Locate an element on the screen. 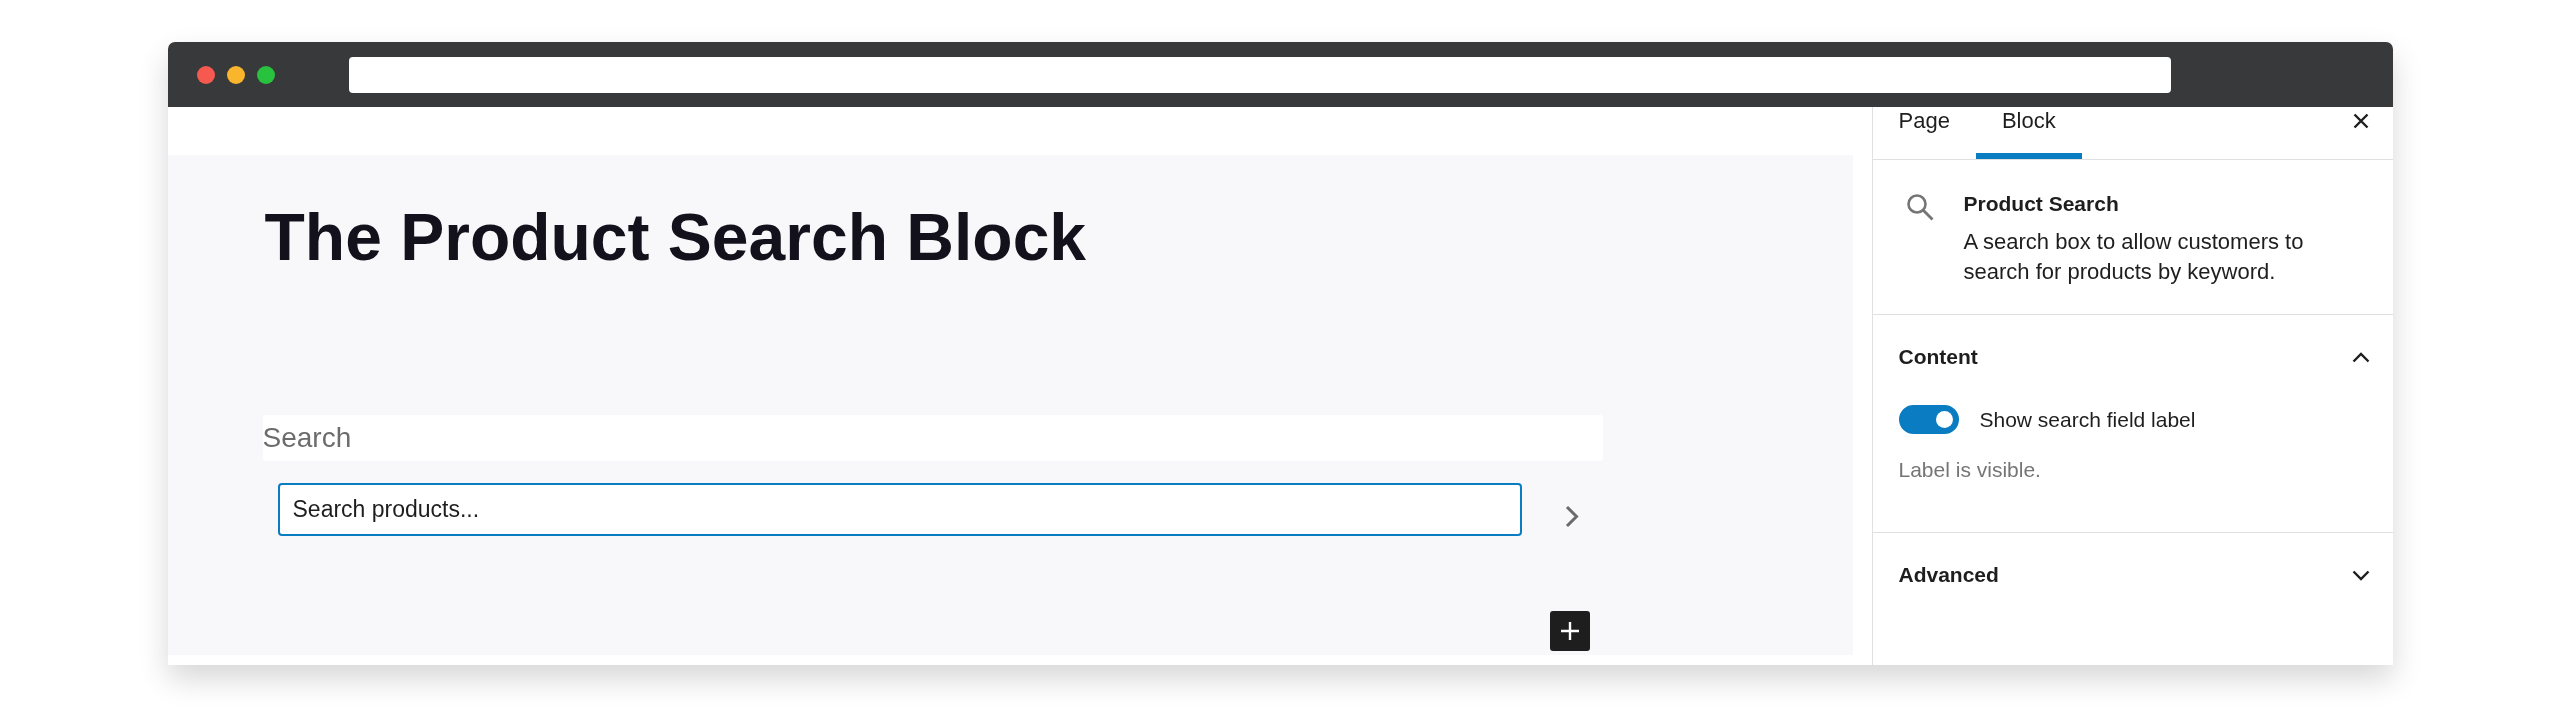 This screenshot has height=708, width=2560. panel-header-button: Advanced is located at coordinates (2132, 561).